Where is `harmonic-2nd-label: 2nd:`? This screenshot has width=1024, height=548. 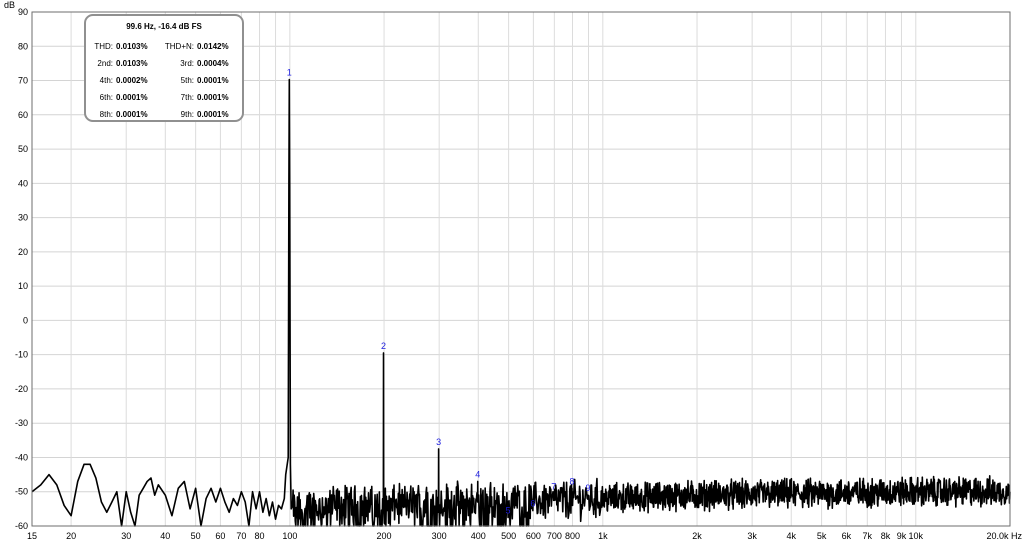
harmonic-2nd-label: 2nd: is located at coordinates (105, 63).